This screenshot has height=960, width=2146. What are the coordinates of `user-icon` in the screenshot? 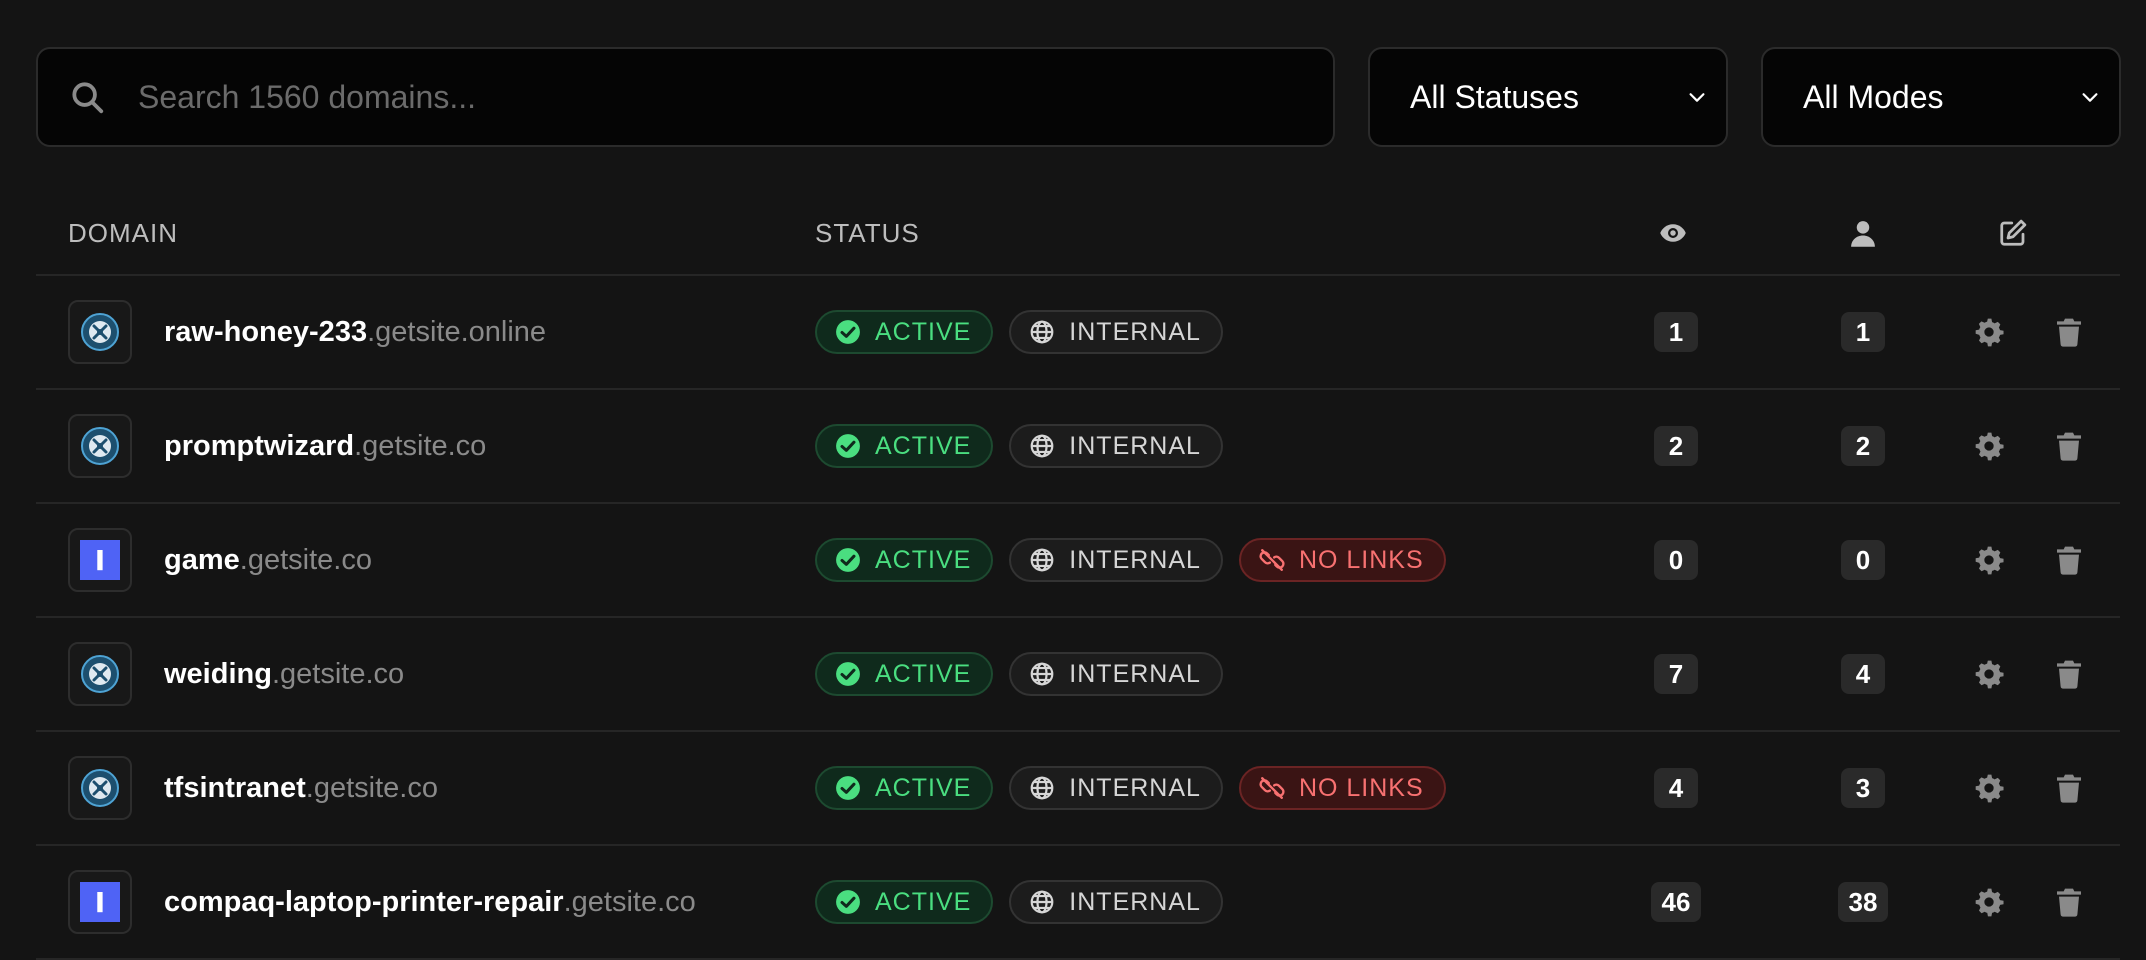 It's located at (1863, 234).